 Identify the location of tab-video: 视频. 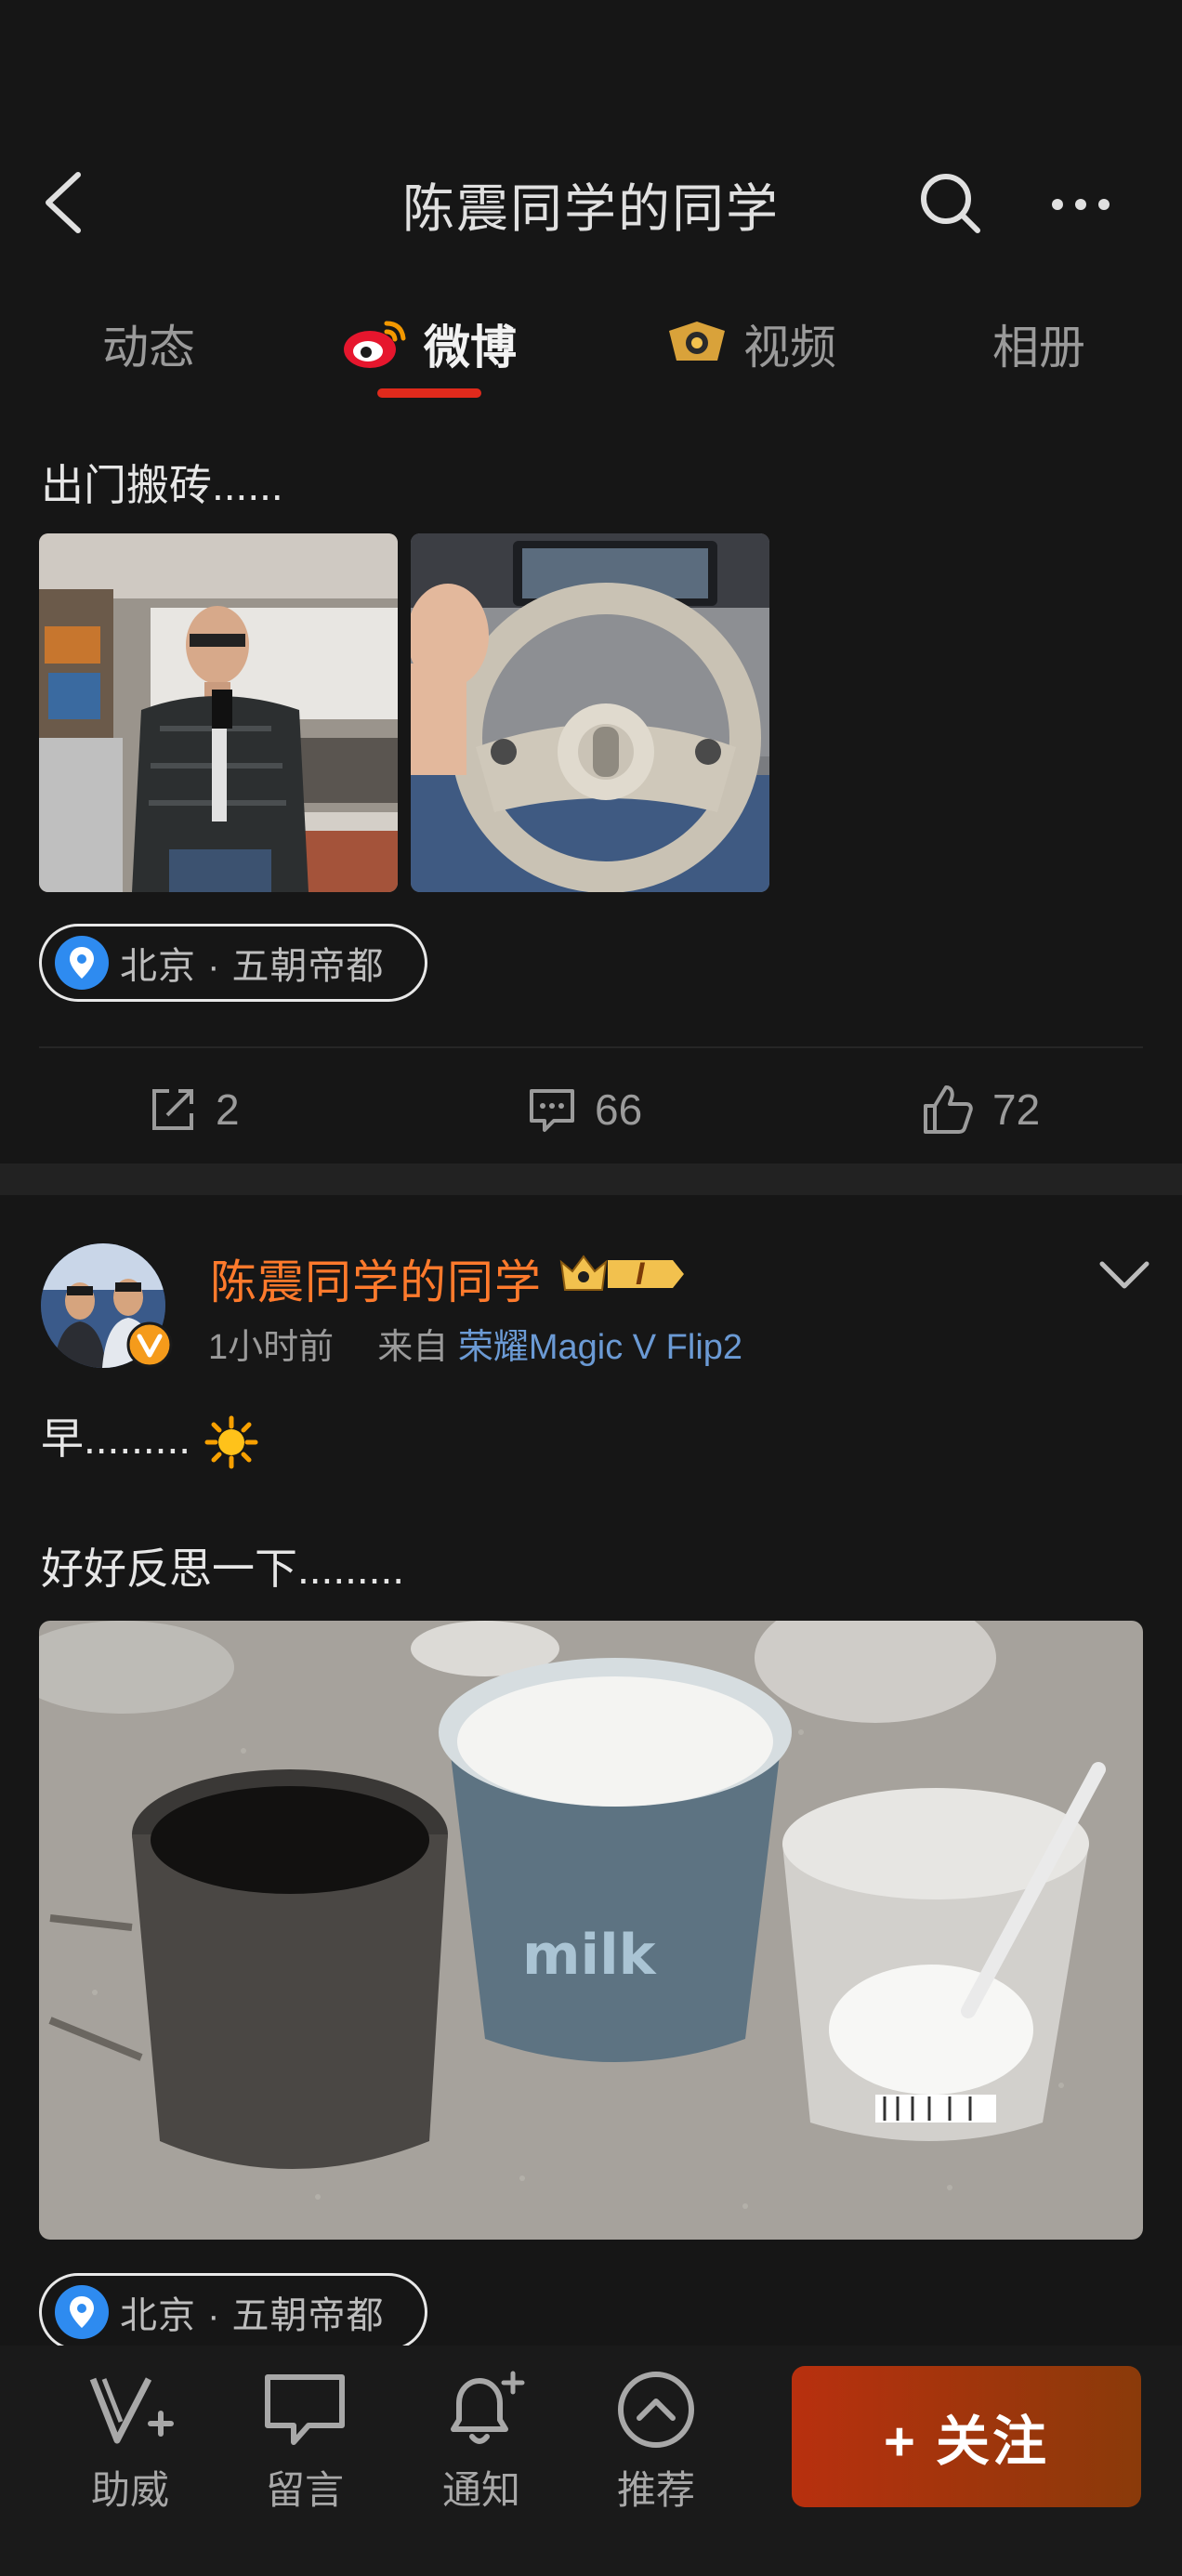
(749, 344).